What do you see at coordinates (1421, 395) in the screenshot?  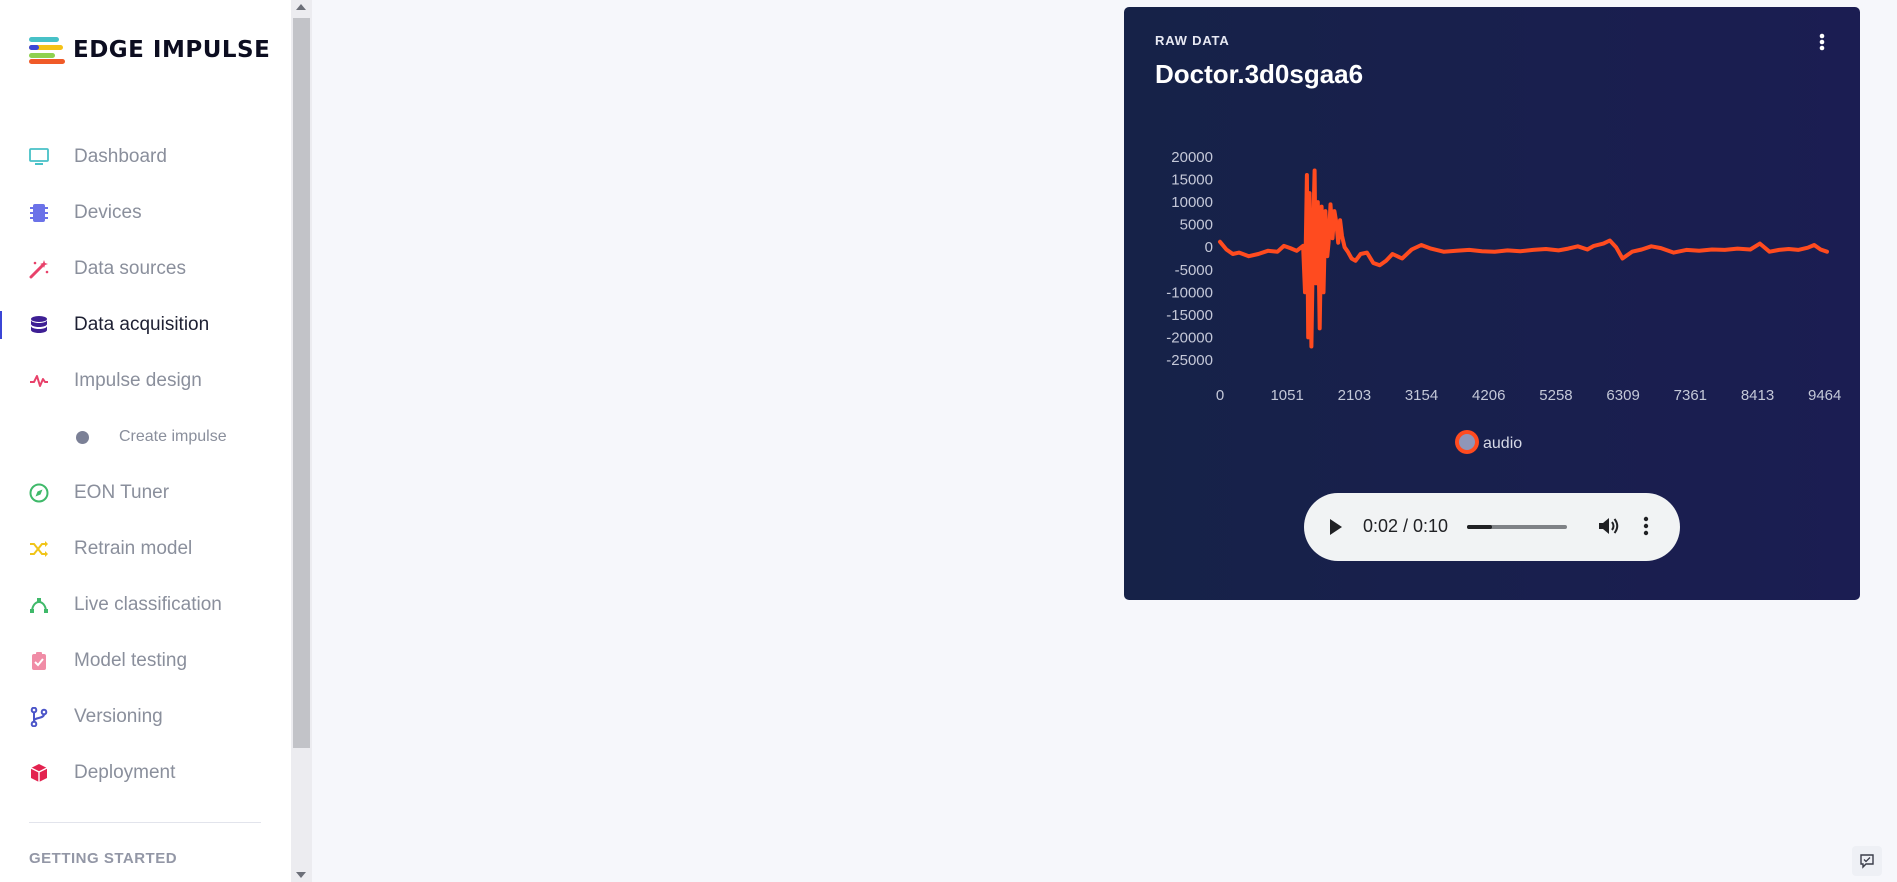 I see `x-tick-label: 3154` at bounding box center [1421, 395].